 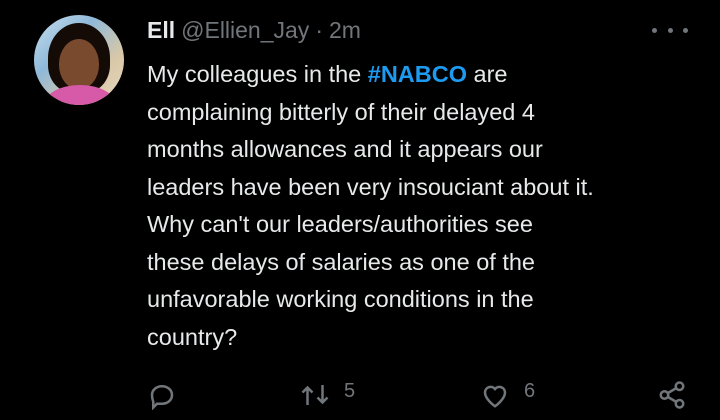 I want to click on tweet-line-1: My colleagues in the #NABCO are, so click(x=427, y=75).